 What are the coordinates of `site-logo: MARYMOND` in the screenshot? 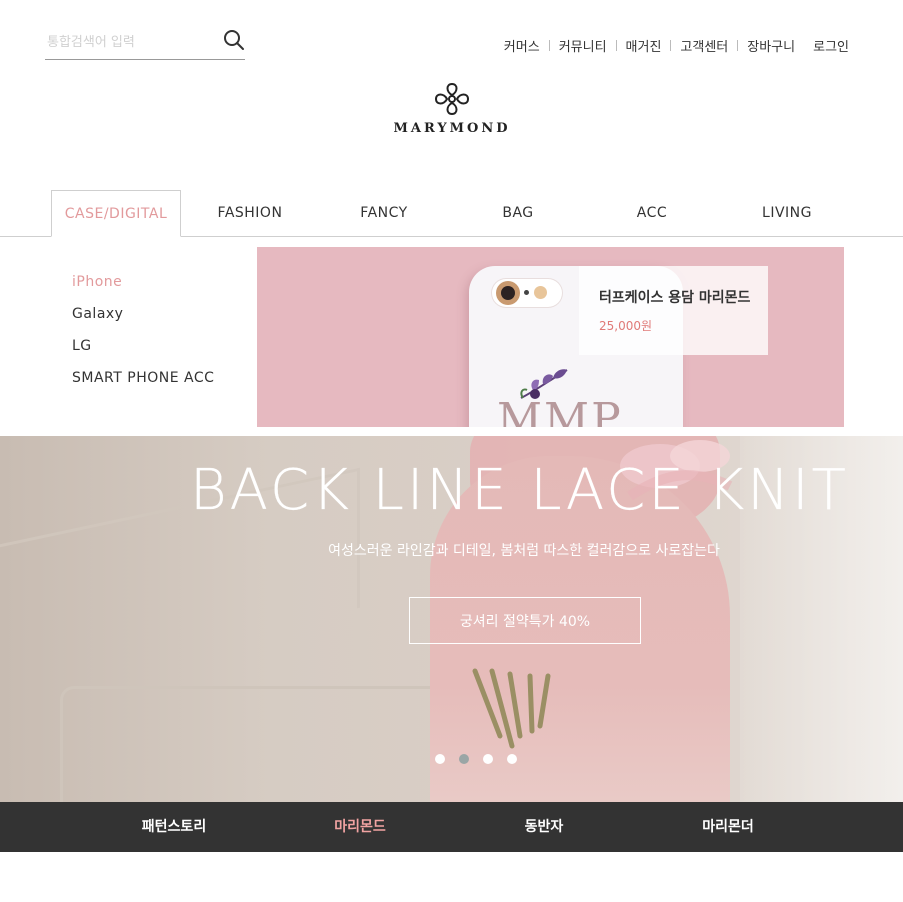 It's located at (452, 112).